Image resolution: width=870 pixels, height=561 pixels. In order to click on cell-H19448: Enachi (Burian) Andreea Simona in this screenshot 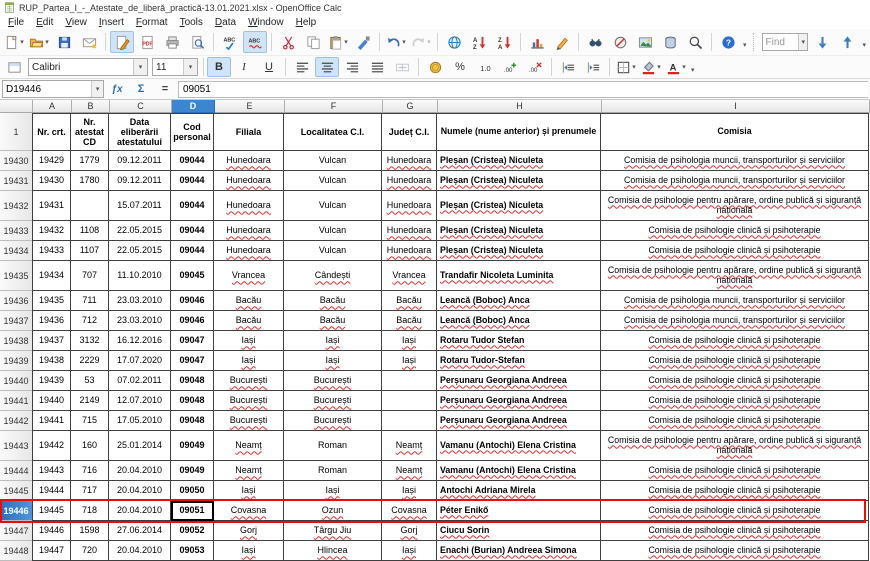, I will do `click(519, 551)`.